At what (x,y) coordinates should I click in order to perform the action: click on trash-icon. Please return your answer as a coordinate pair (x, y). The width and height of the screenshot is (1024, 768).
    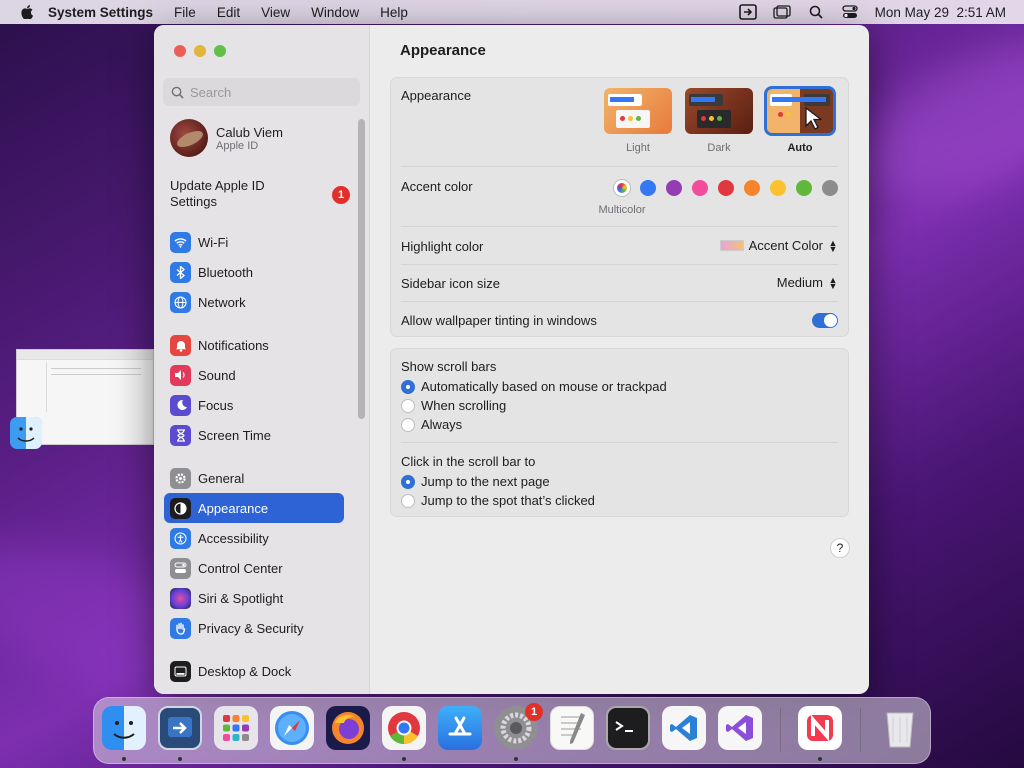
    Looking at the image, I should click on (900, 728).